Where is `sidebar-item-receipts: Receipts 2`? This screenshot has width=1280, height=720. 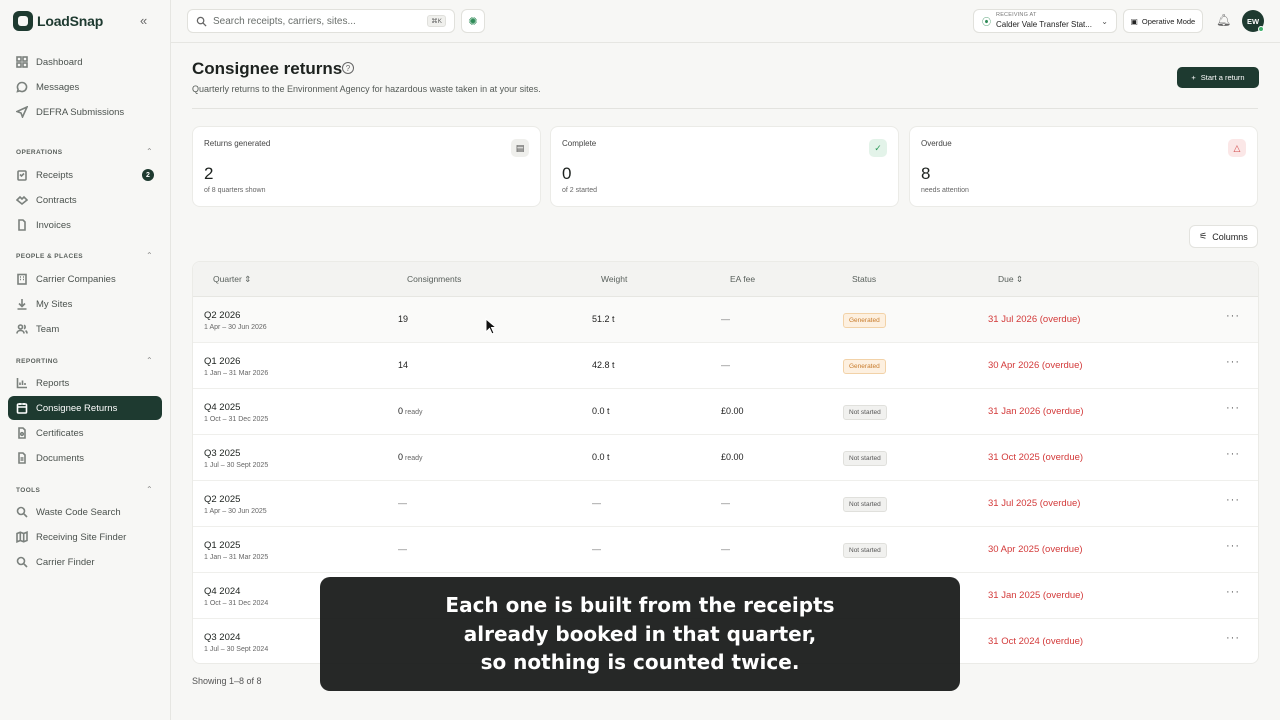 sidebar-item-receipts: Receipts 2 is located at coordinates (85, 175).